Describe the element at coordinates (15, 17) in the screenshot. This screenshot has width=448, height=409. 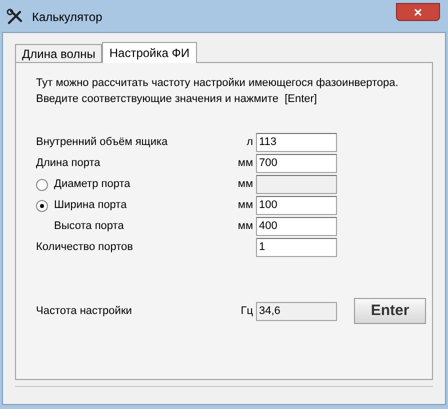
I see `tools-icon` at that location.